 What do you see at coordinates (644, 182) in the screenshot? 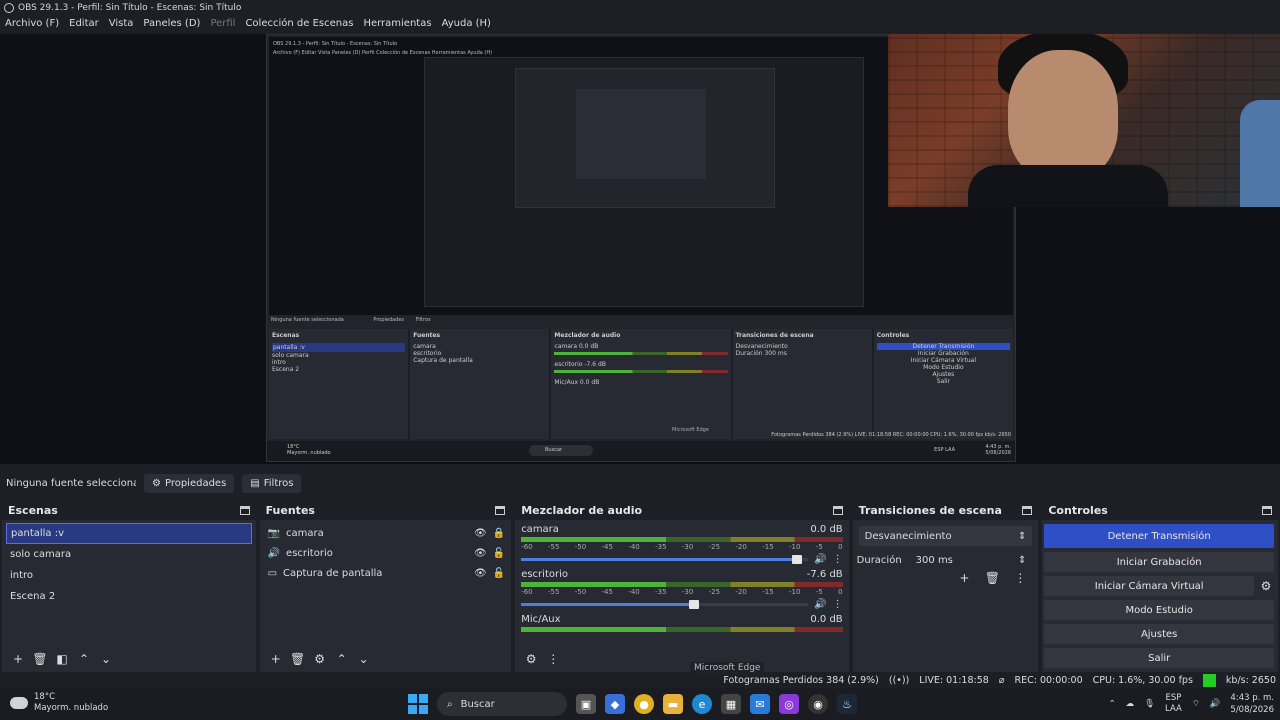
I see `nested-deeper-capture` at bounding box center [644, 182].